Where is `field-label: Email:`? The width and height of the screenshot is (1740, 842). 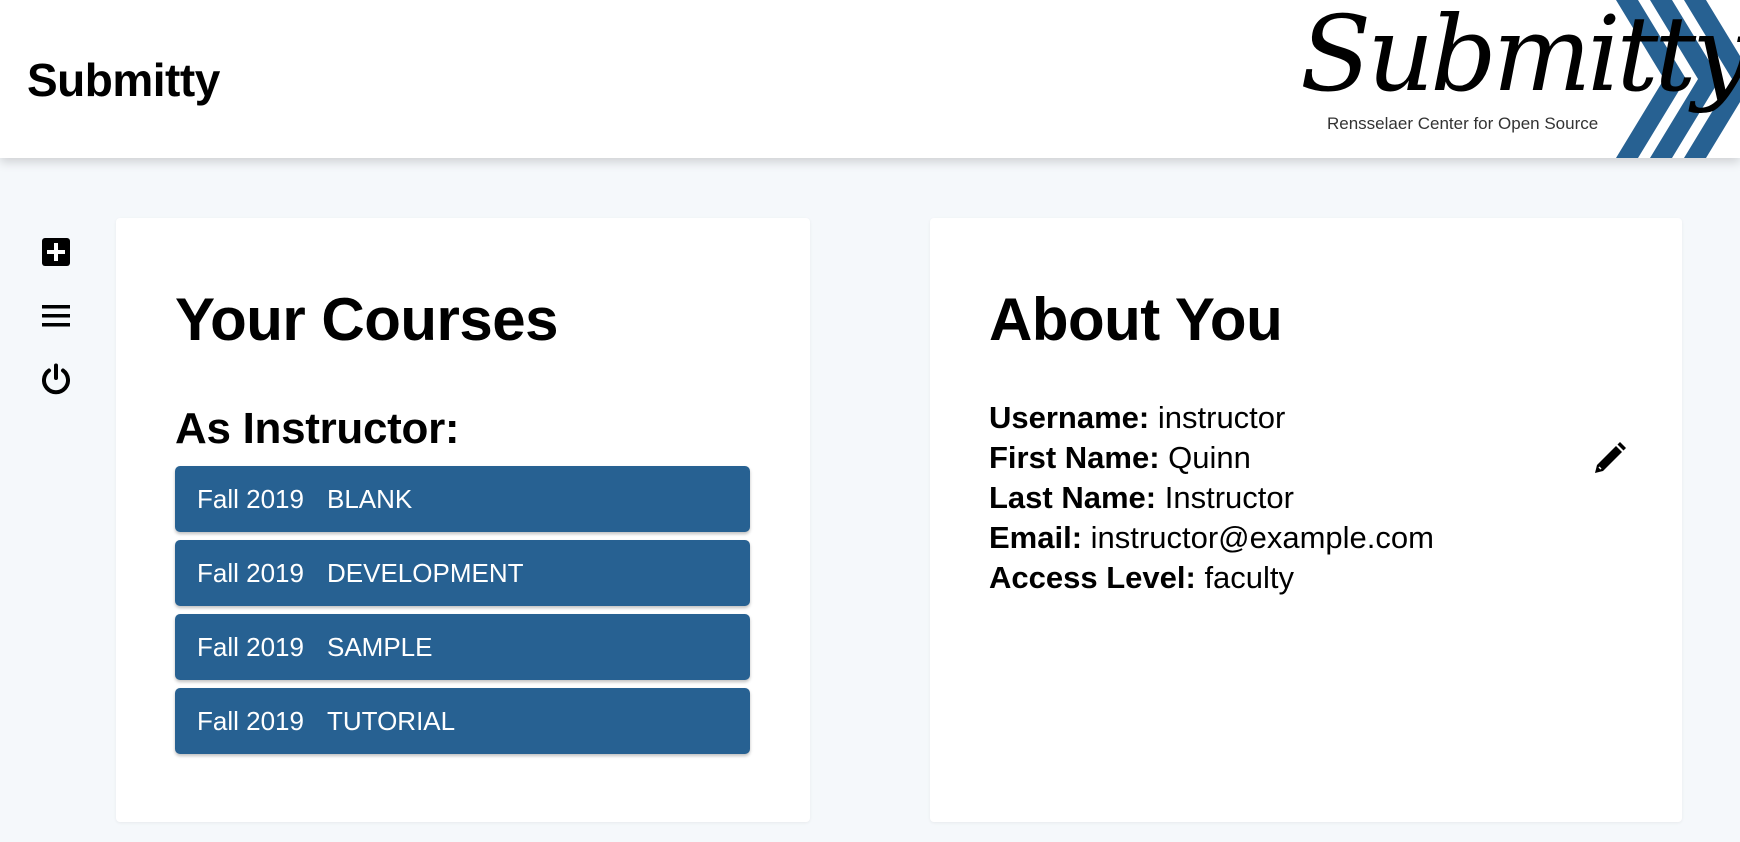
field-label: Email: is located at coordinates (1036, 537).